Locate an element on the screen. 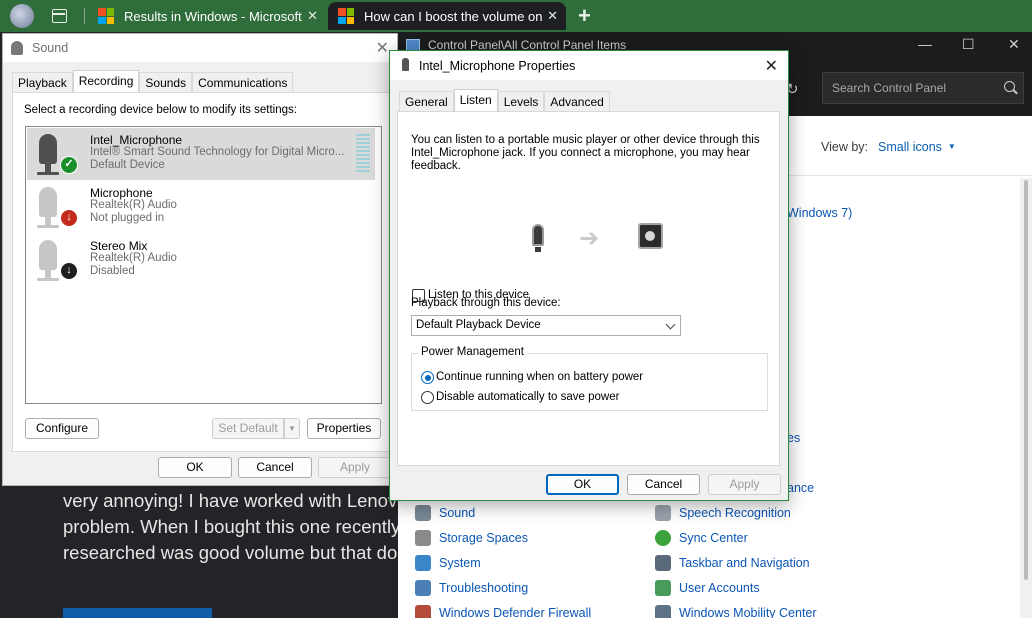 The height and width of the screenshot is (618, 1032). device-item-stereo-mix: ↓ Stereo Mix Realtek(R) Audio Disabled is located at coordinates (201, 260).